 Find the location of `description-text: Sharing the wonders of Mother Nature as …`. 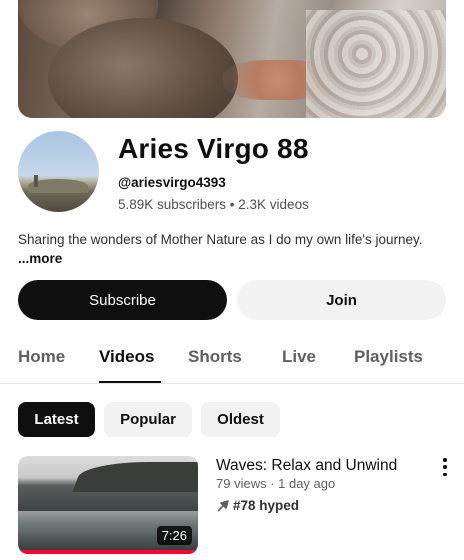

description-text: Sharing the wonders of Mother Nature as … is located at coordinates (220, 239).